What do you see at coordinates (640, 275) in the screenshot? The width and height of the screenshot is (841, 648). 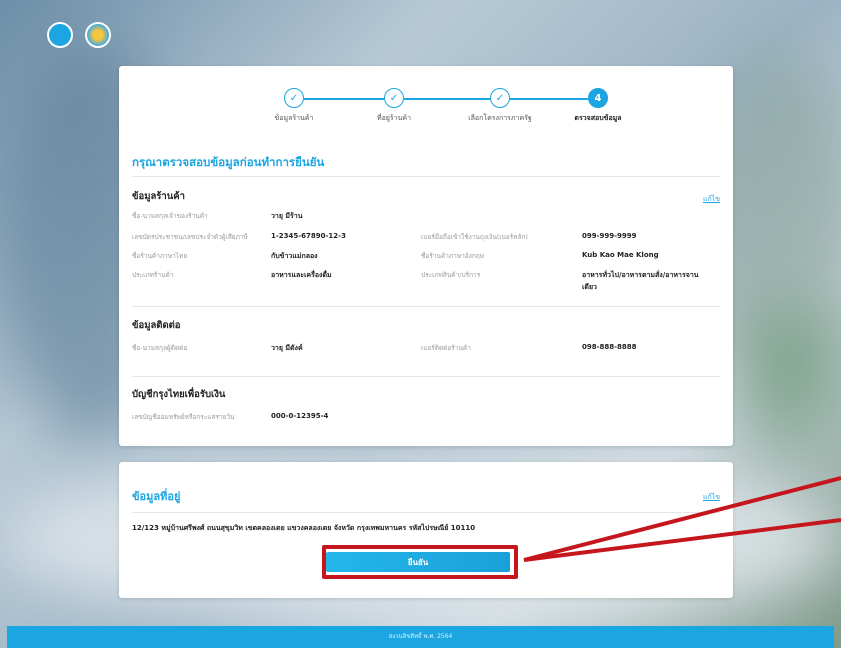 I see `category-value: อาหารทั่วไป/อาหารตามสั่ง/อาหารจาน` at bounding box center [640, 275].